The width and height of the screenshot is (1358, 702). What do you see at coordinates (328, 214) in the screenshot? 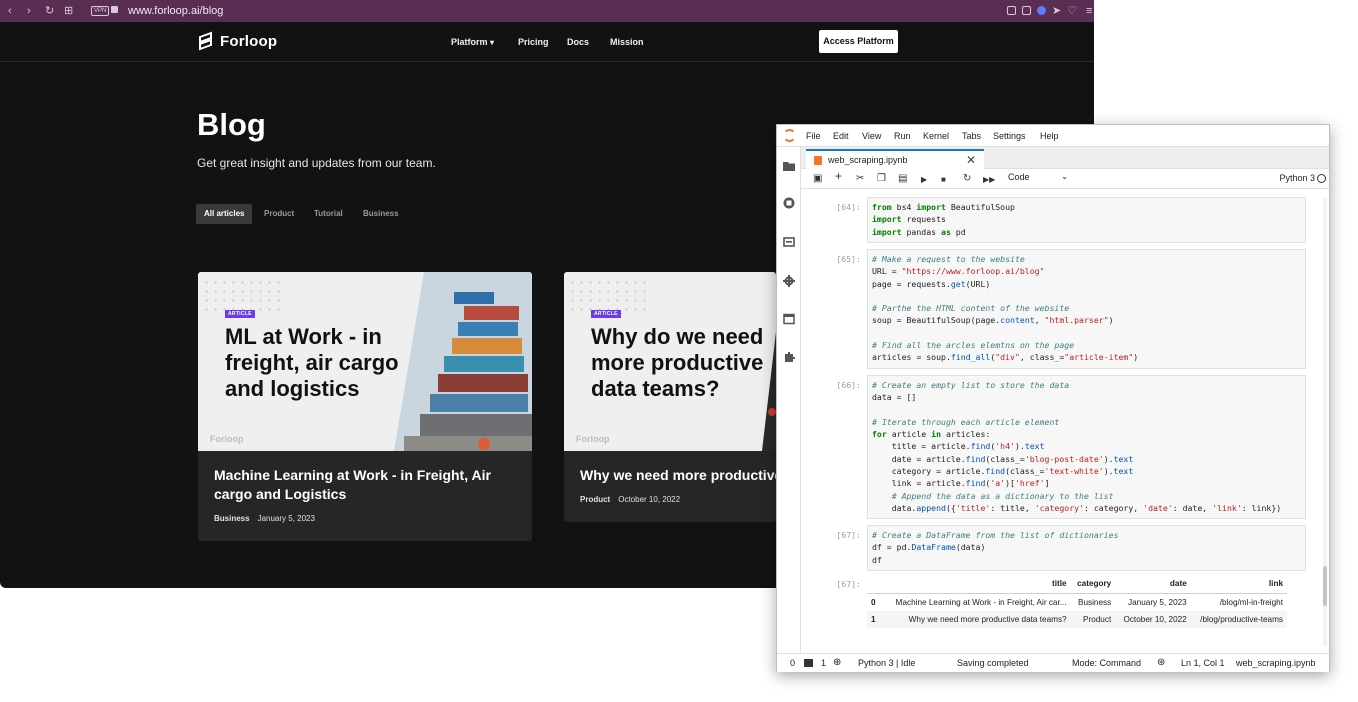
I see `filter-tutorial: Tutorial` at bounding box center [328, 214].